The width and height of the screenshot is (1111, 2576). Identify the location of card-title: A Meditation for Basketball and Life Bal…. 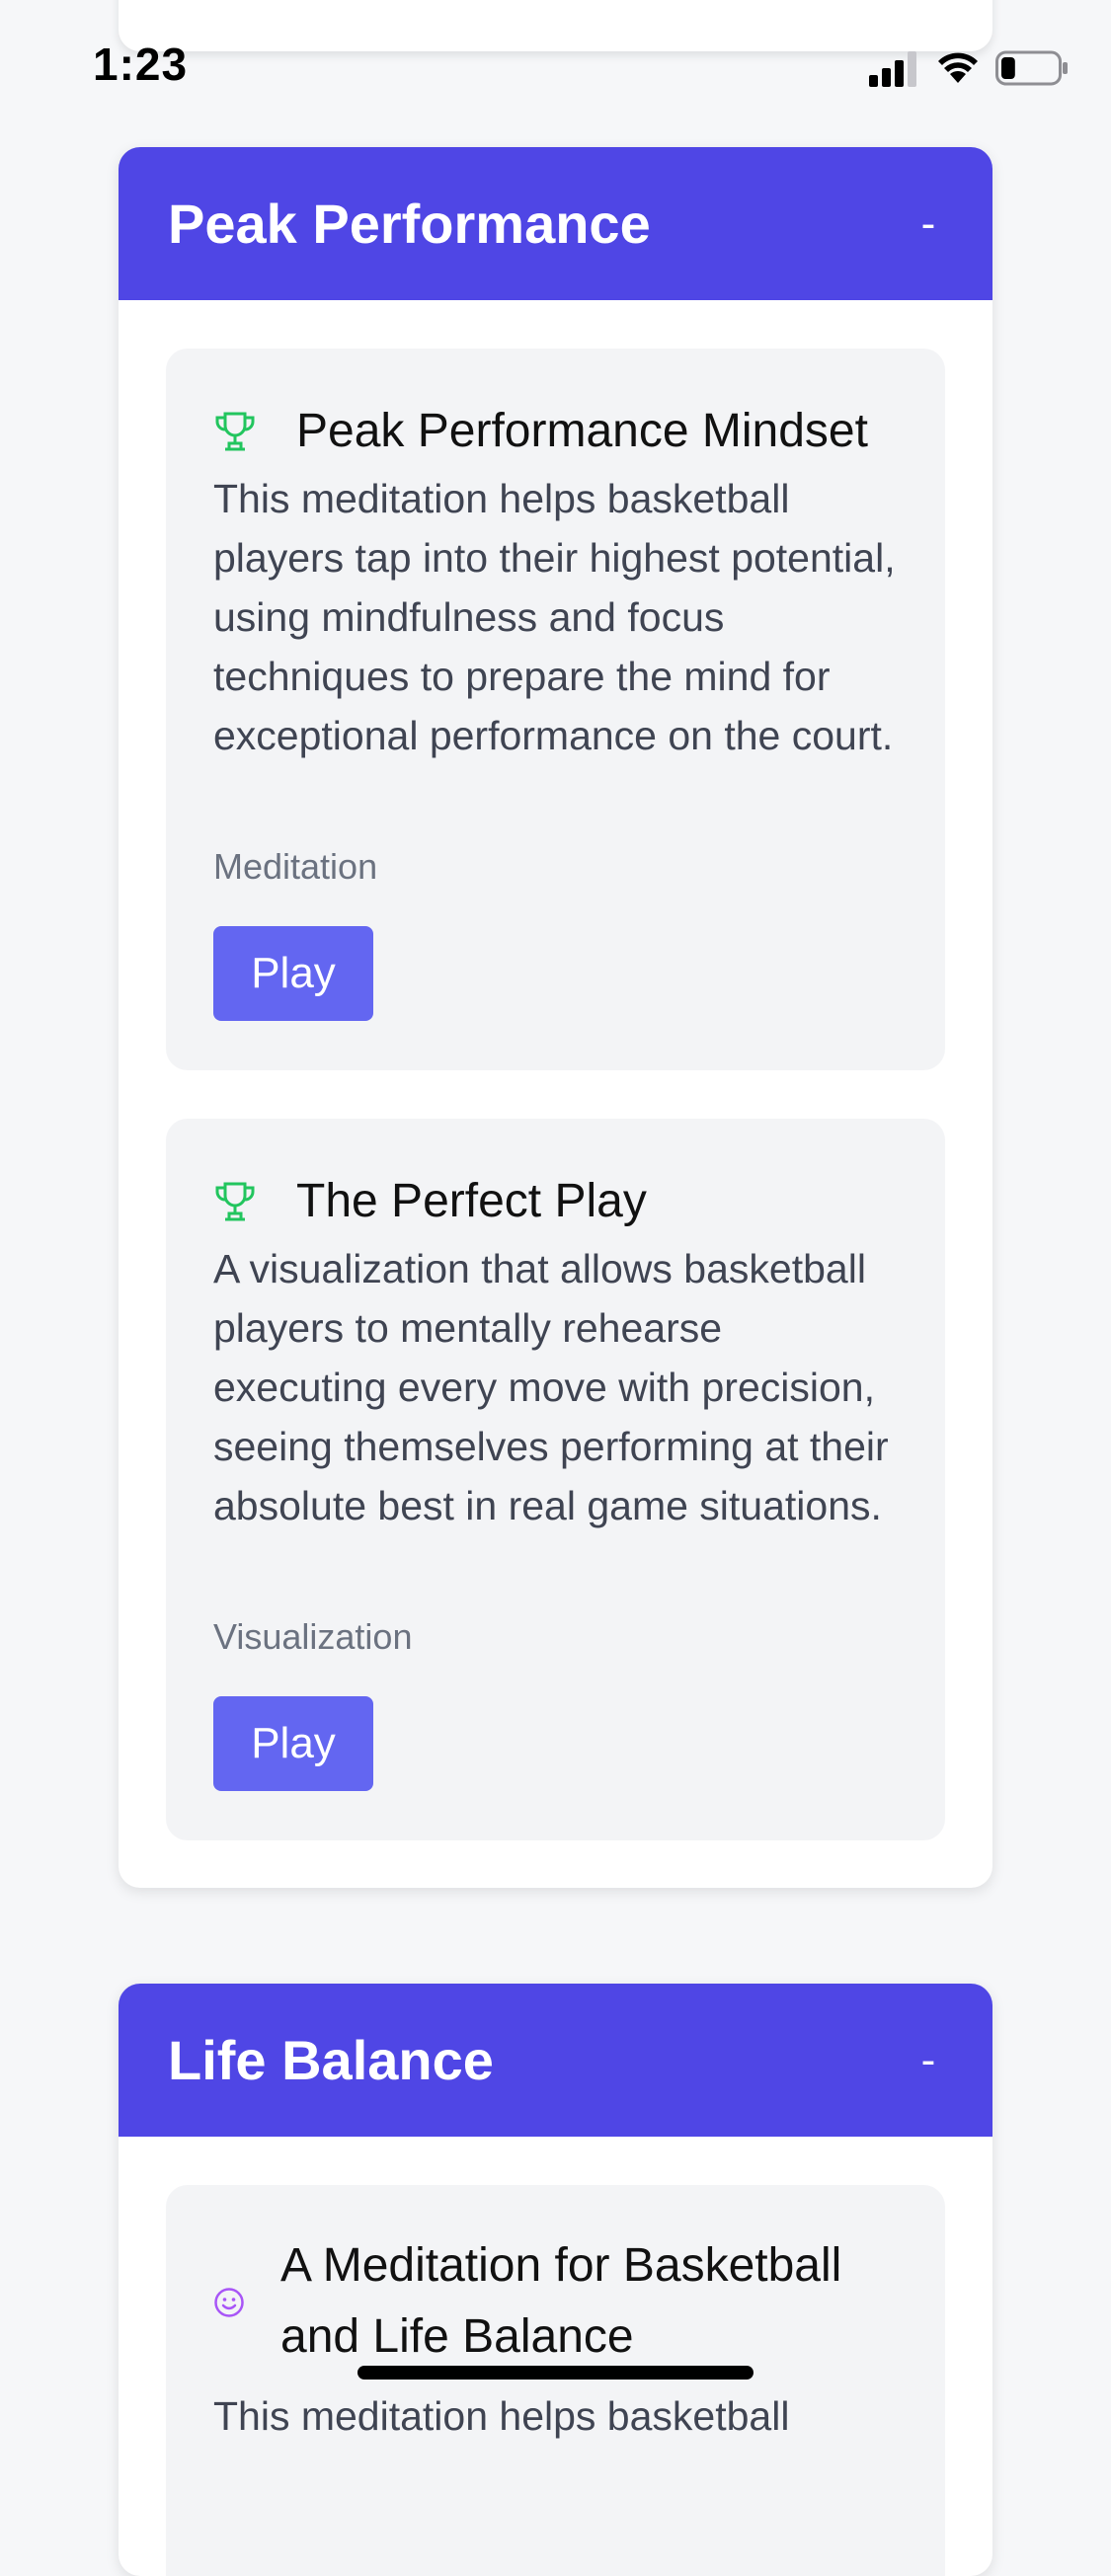
(561, 2301).